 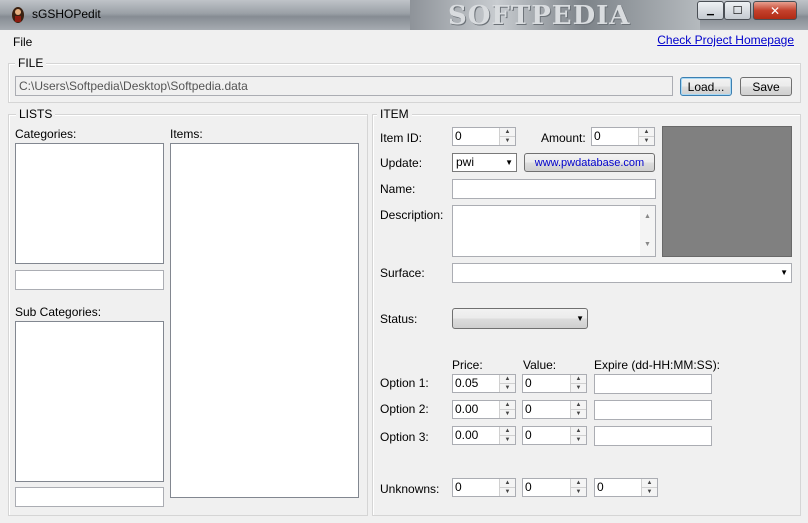 I want to click on categories-list, so click(x=89, y=203).